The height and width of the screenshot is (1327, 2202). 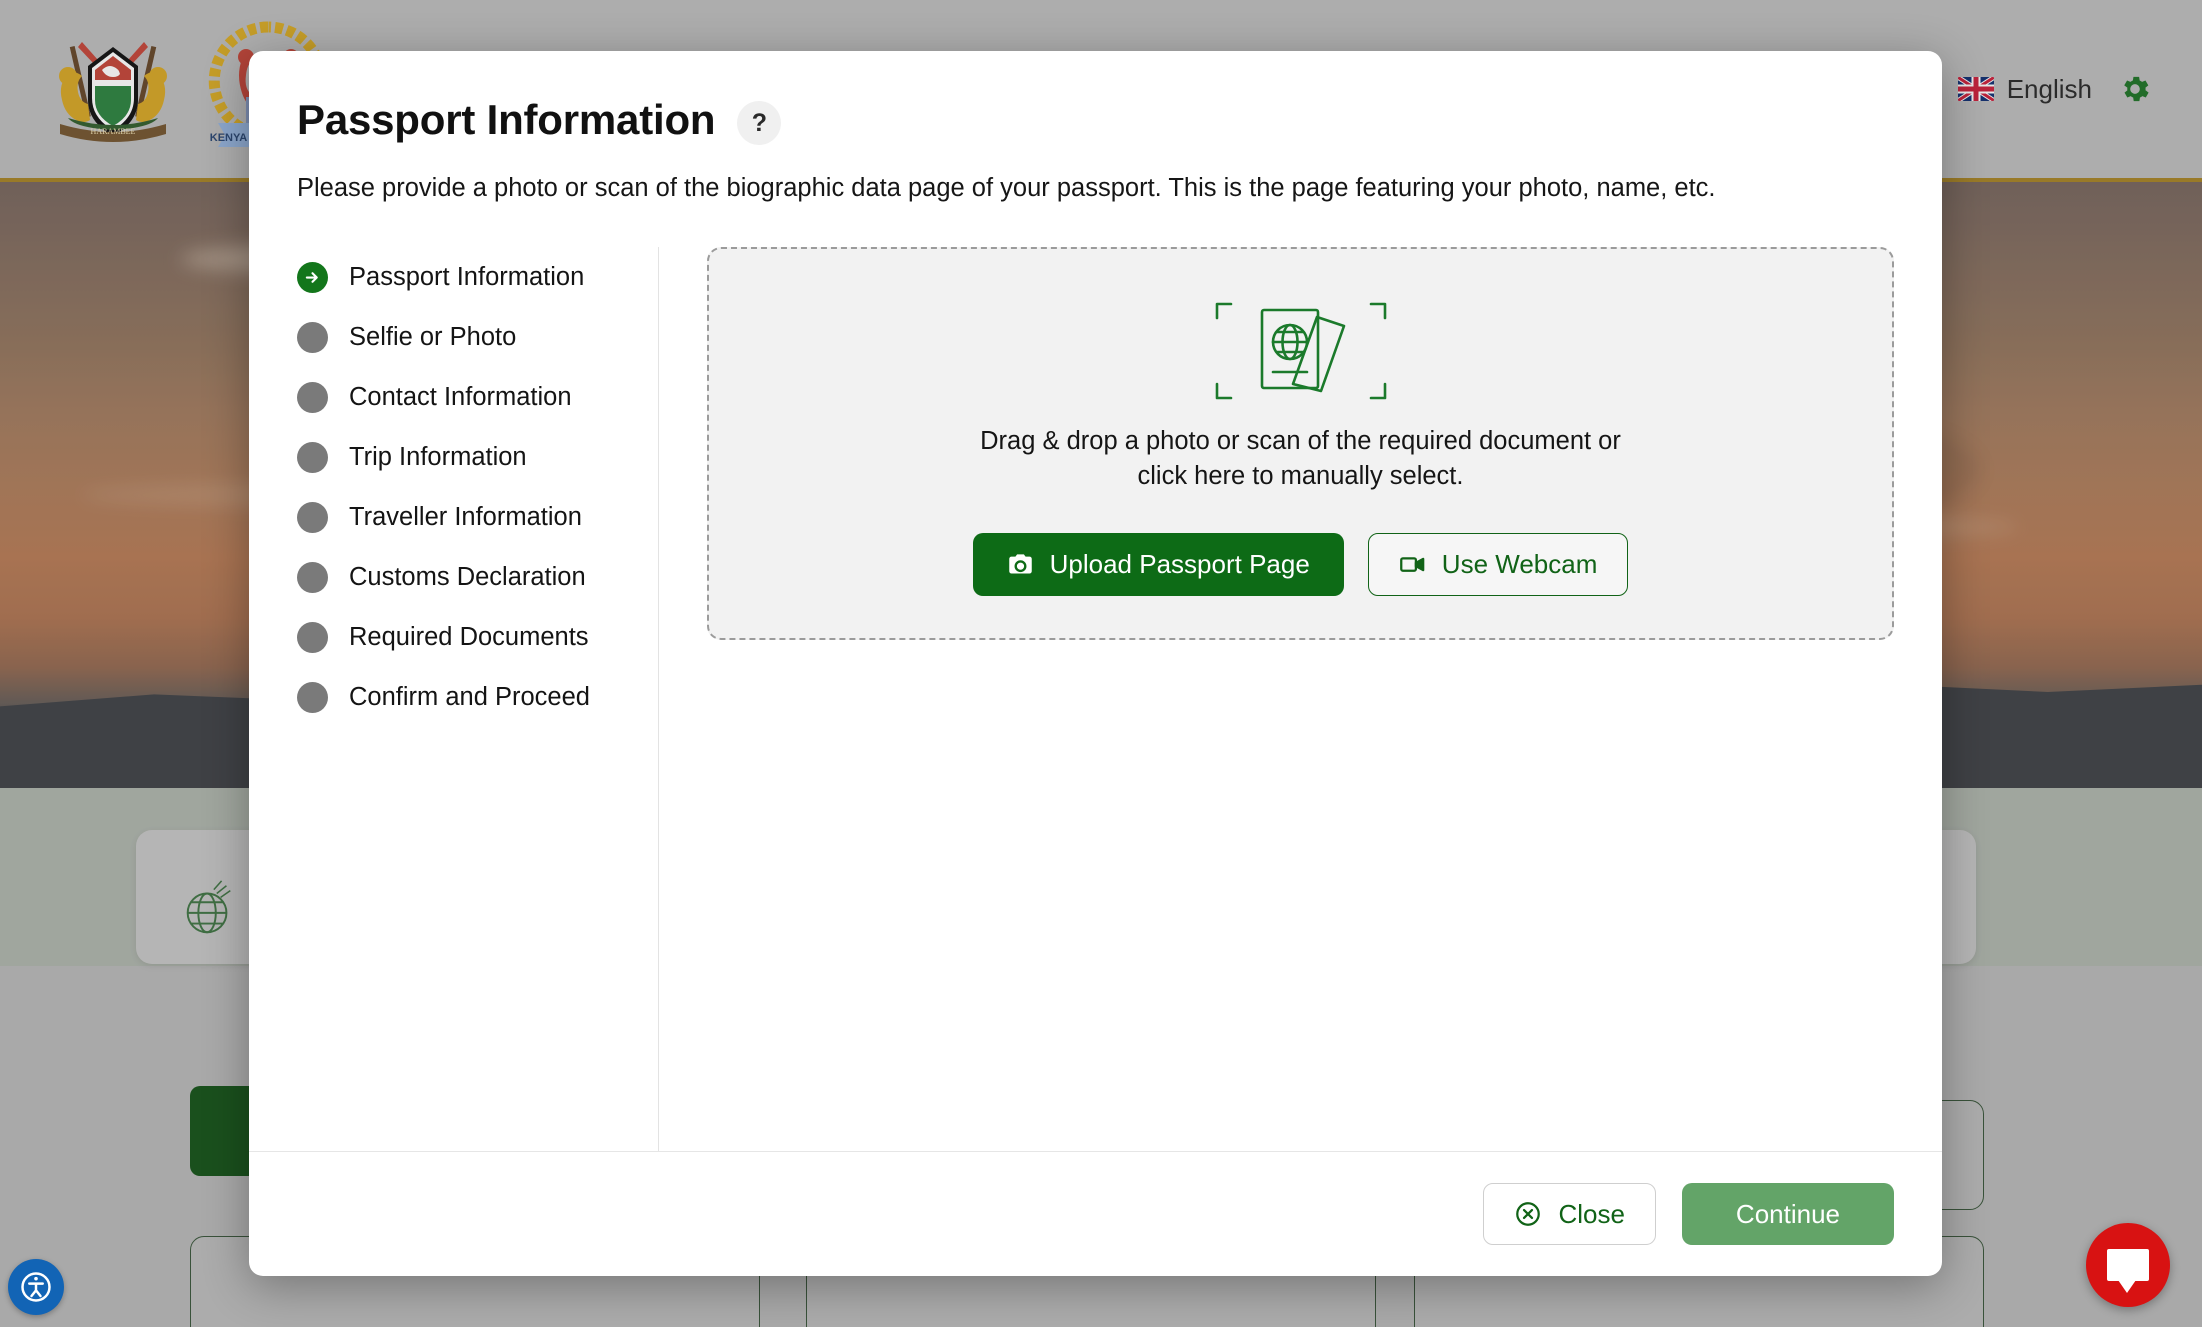 I want to click on upload-button-label: Upload Passport Page, so click(x=1179, y=563).